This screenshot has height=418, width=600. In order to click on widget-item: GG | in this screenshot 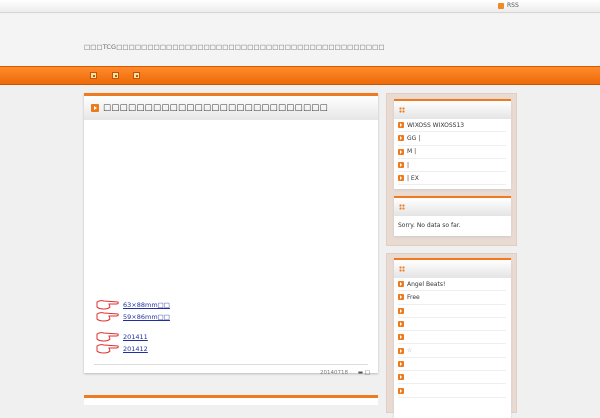, I will do `click(452, 139)`.